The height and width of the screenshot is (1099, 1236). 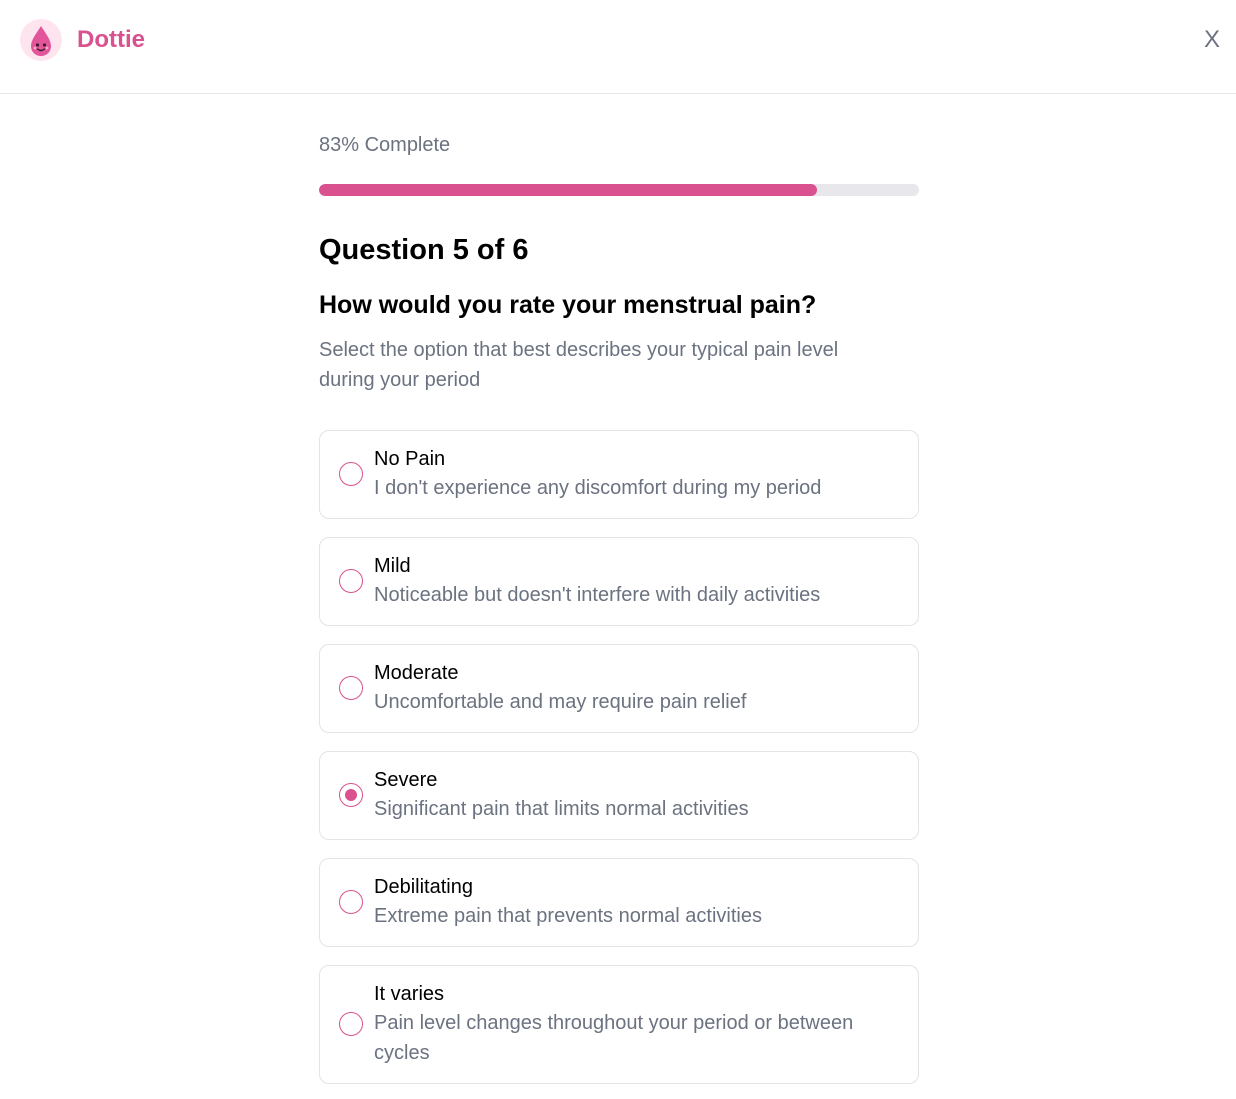 What do you see at coordinates (410, 459) in the screenshot?
I see `option-title: No Pain` at bounding box center [410, 459].